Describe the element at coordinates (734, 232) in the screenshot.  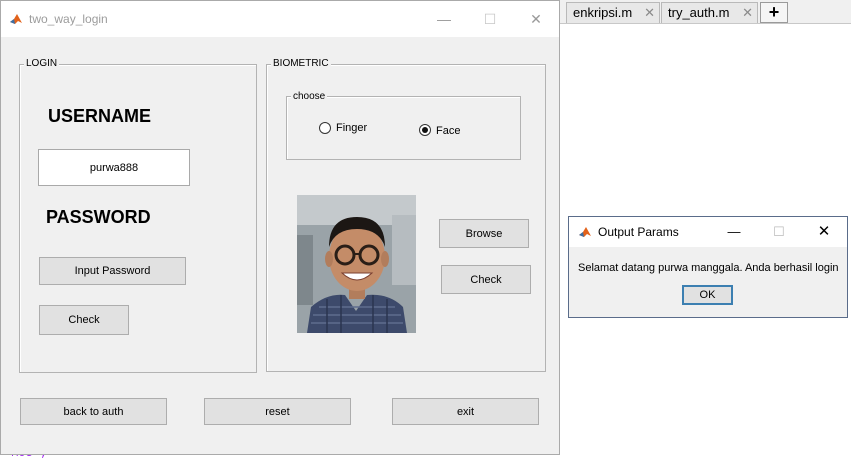
I see `dialog-minimize-icon: —` at that location.